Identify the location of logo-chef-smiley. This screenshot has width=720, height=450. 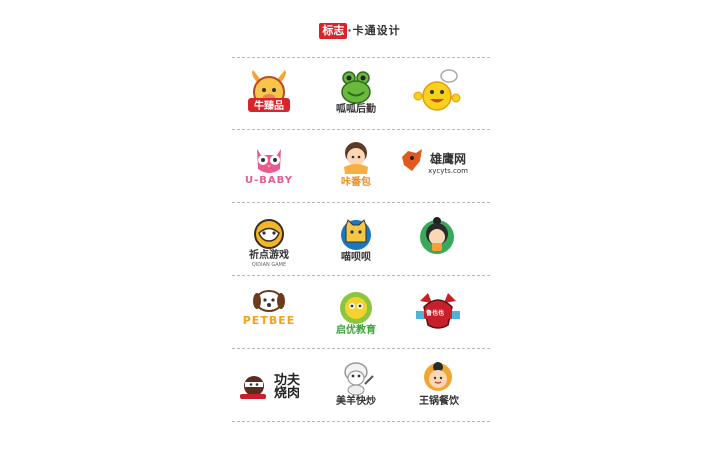
(441, 94).